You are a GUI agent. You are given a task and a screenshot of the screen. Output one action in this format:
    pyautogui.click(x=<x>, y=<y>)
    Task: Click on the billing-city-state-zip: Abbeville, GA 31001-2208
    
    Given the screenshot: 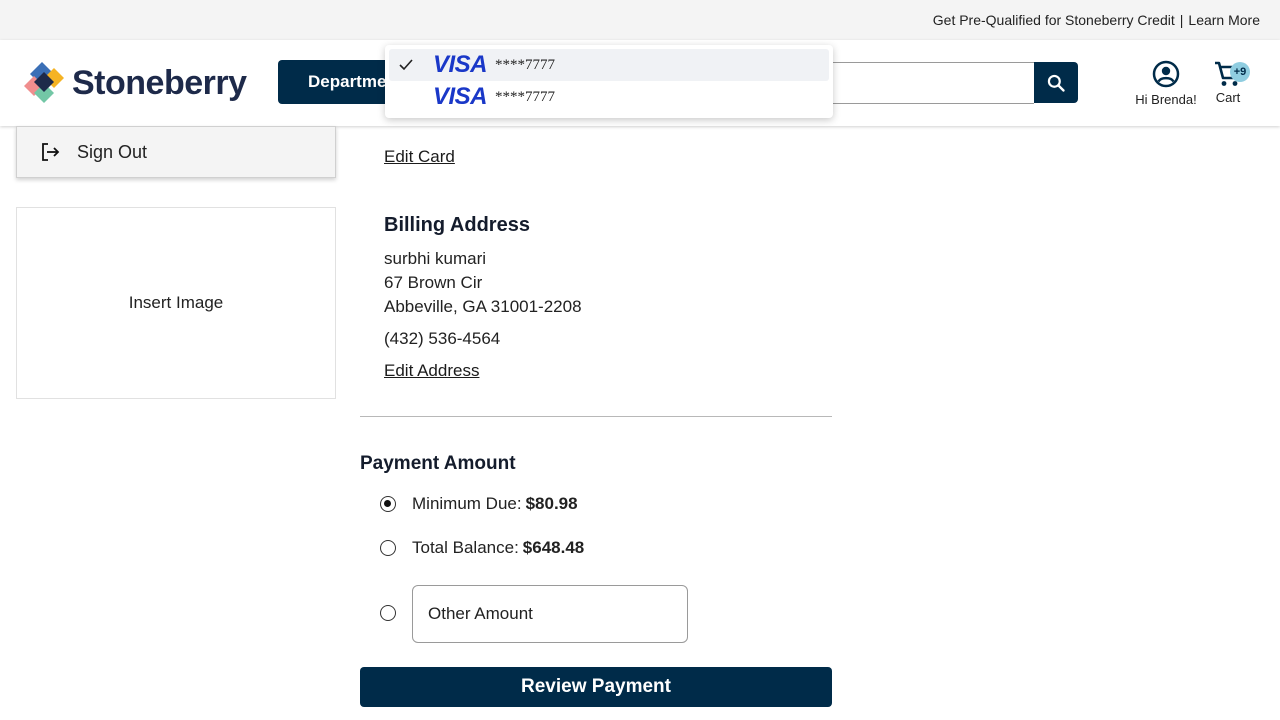 What is the action you would take?
    pyautogui.click(x=483, y=306)
    